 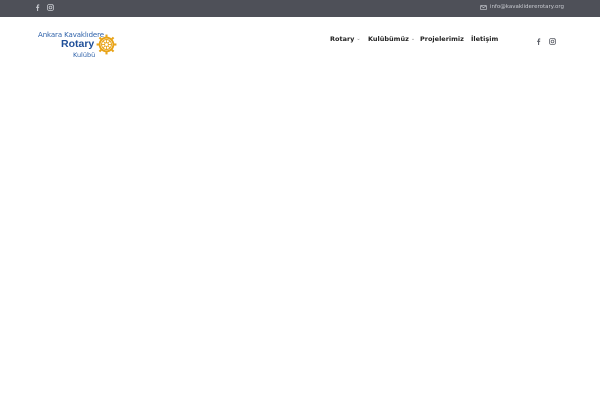 I want to click on logo-line-3: Kulübü, so click(x=84, y=55).